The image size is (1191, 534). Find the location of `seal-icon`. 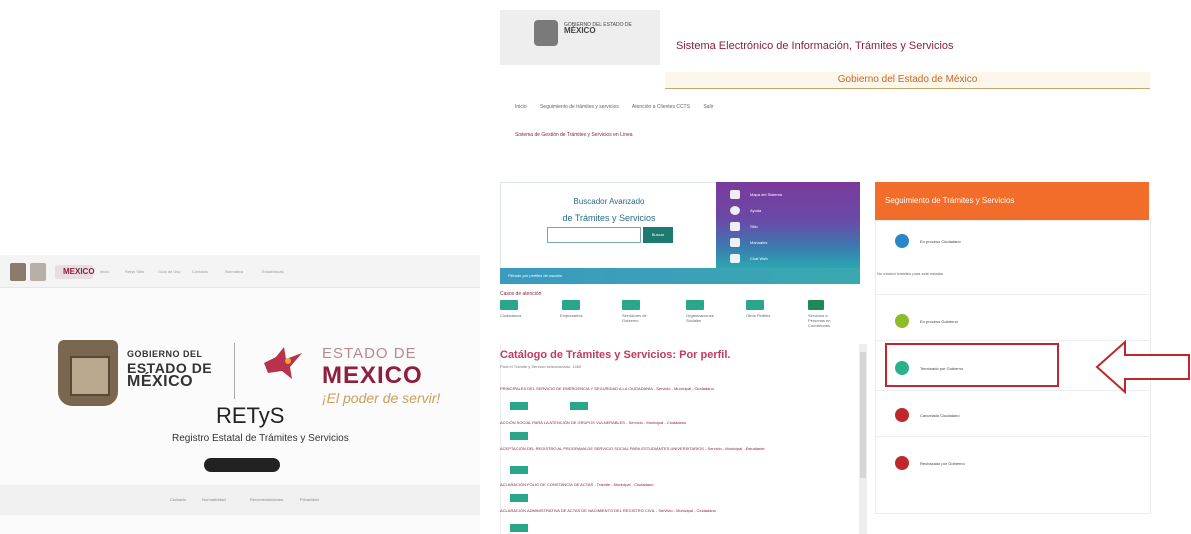

seal-icon is located at coordinates (546, 33).